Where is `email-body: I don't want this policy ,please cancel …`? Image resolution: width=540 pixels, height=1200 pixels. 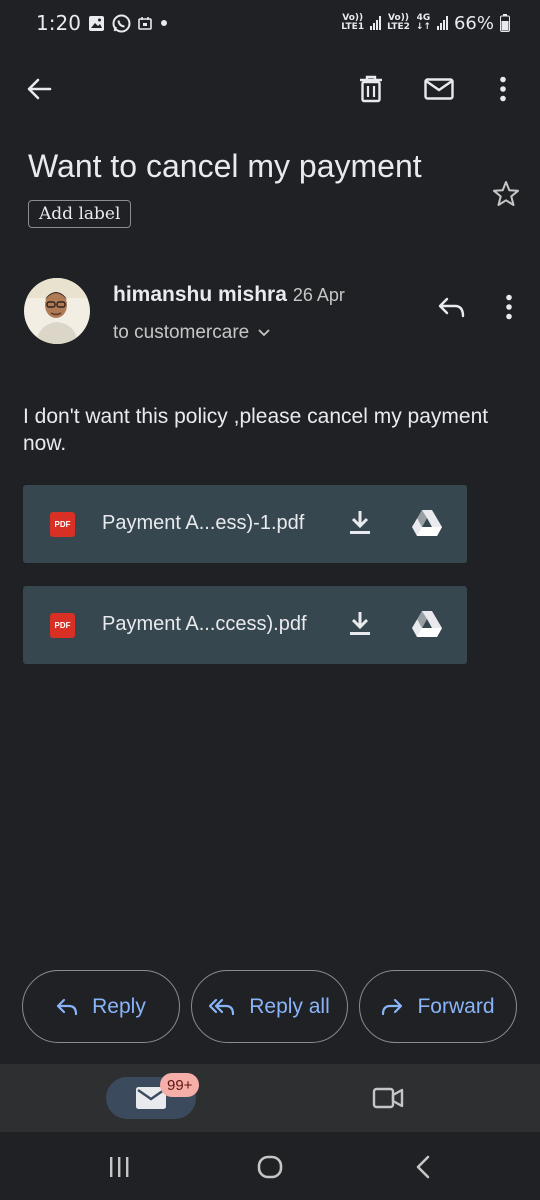 email-body: I don't want this policy ,please cancel … is located at coordinates (256, 430).